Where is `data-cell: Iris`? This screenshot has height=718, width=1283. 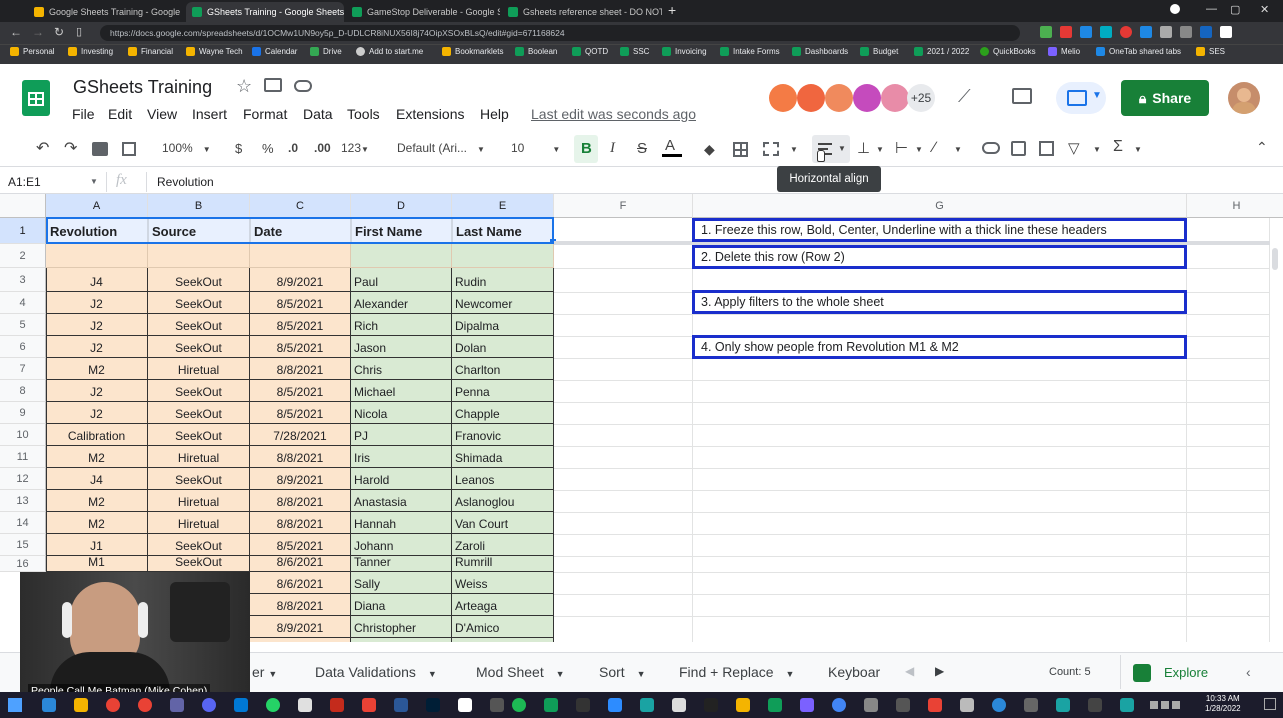
data-cell: Iris is located at coordinates (401, 457).